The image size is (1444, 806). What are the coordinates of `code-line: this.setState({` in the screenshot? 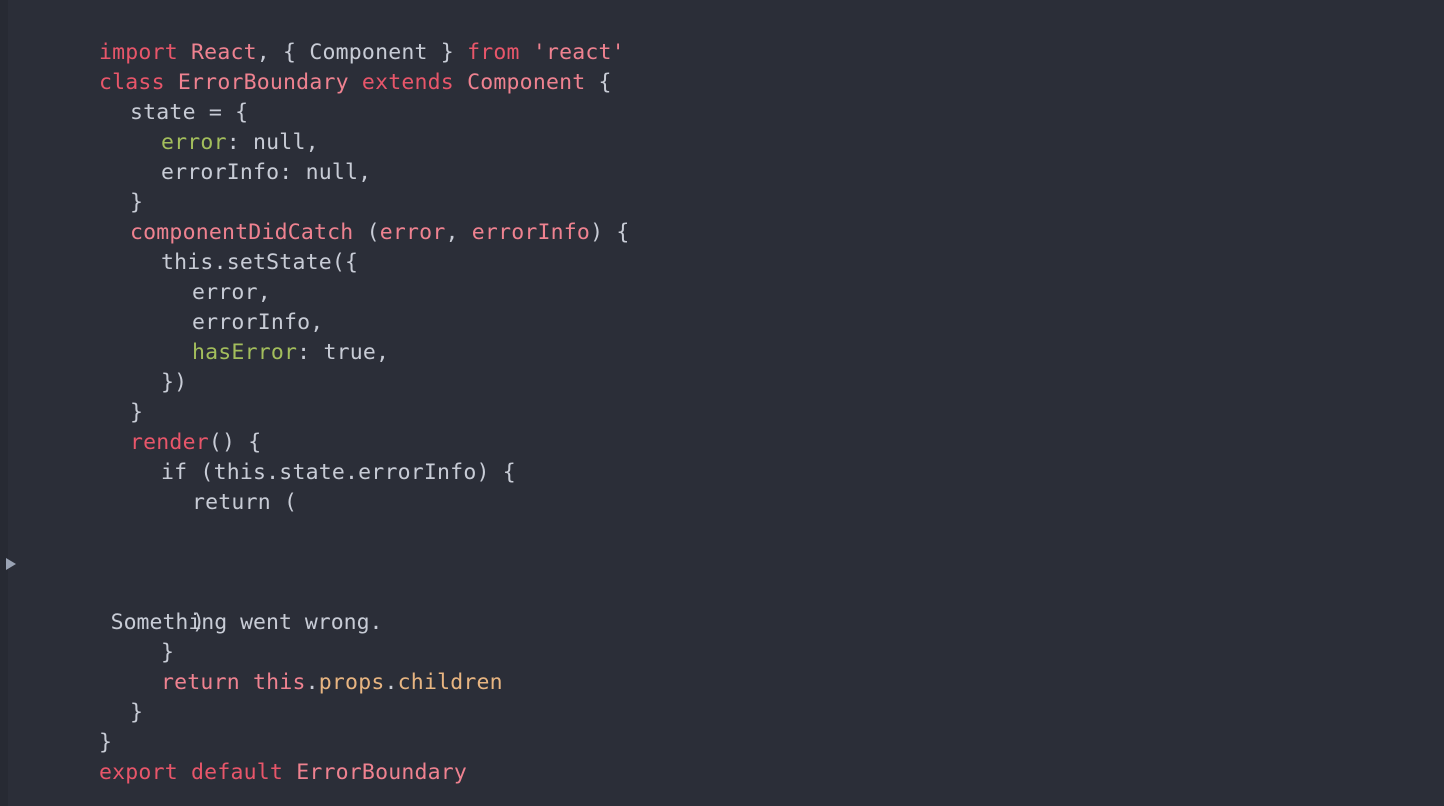 It's located at (722, 263).